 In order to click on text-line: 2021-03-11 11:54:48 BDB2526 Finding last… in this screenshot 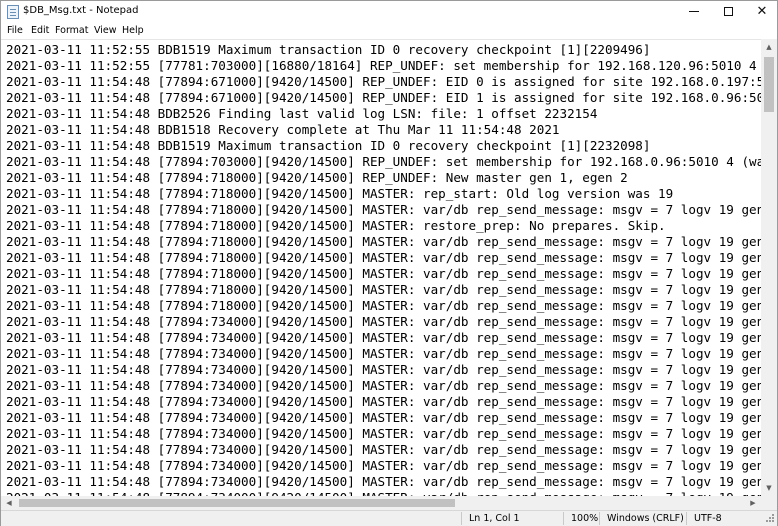, I will do `click(301, 114)`.